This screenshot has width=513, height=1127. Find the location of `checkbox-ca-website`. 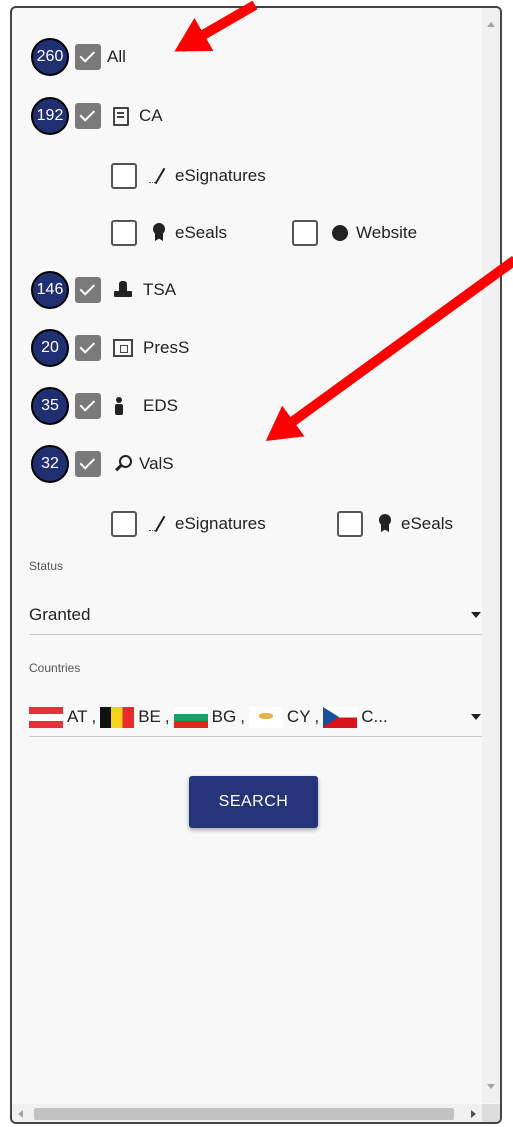

checkbox-ca-website is located at coordinates (305, 233).